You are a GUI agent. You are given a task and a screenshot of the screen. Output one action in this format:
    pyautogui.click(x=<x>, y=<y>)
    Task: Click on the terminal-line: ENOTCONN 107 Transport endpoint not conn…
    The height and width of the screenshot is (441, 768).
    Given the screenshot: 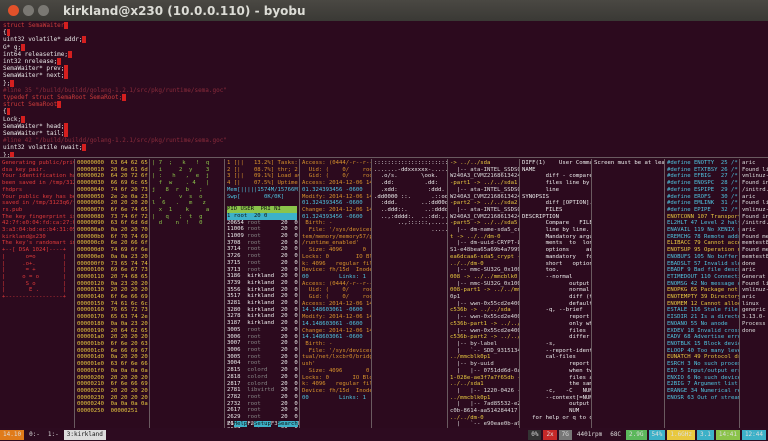 What is the action you would take?
    pyautogui.click(x=703, y=216)
    